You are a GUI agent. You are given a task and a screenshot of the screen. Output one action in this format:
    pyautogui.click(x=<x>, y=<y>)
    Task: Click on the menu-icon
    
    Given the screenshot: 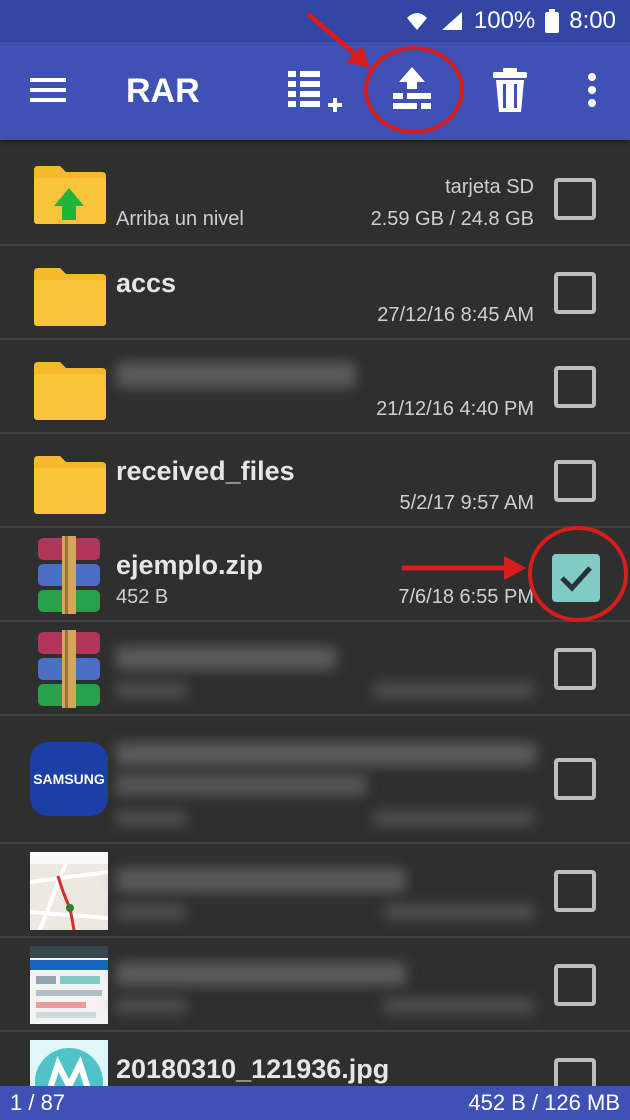 What is the action you would take?
    pyautogui.click(x=48, y=90)
    